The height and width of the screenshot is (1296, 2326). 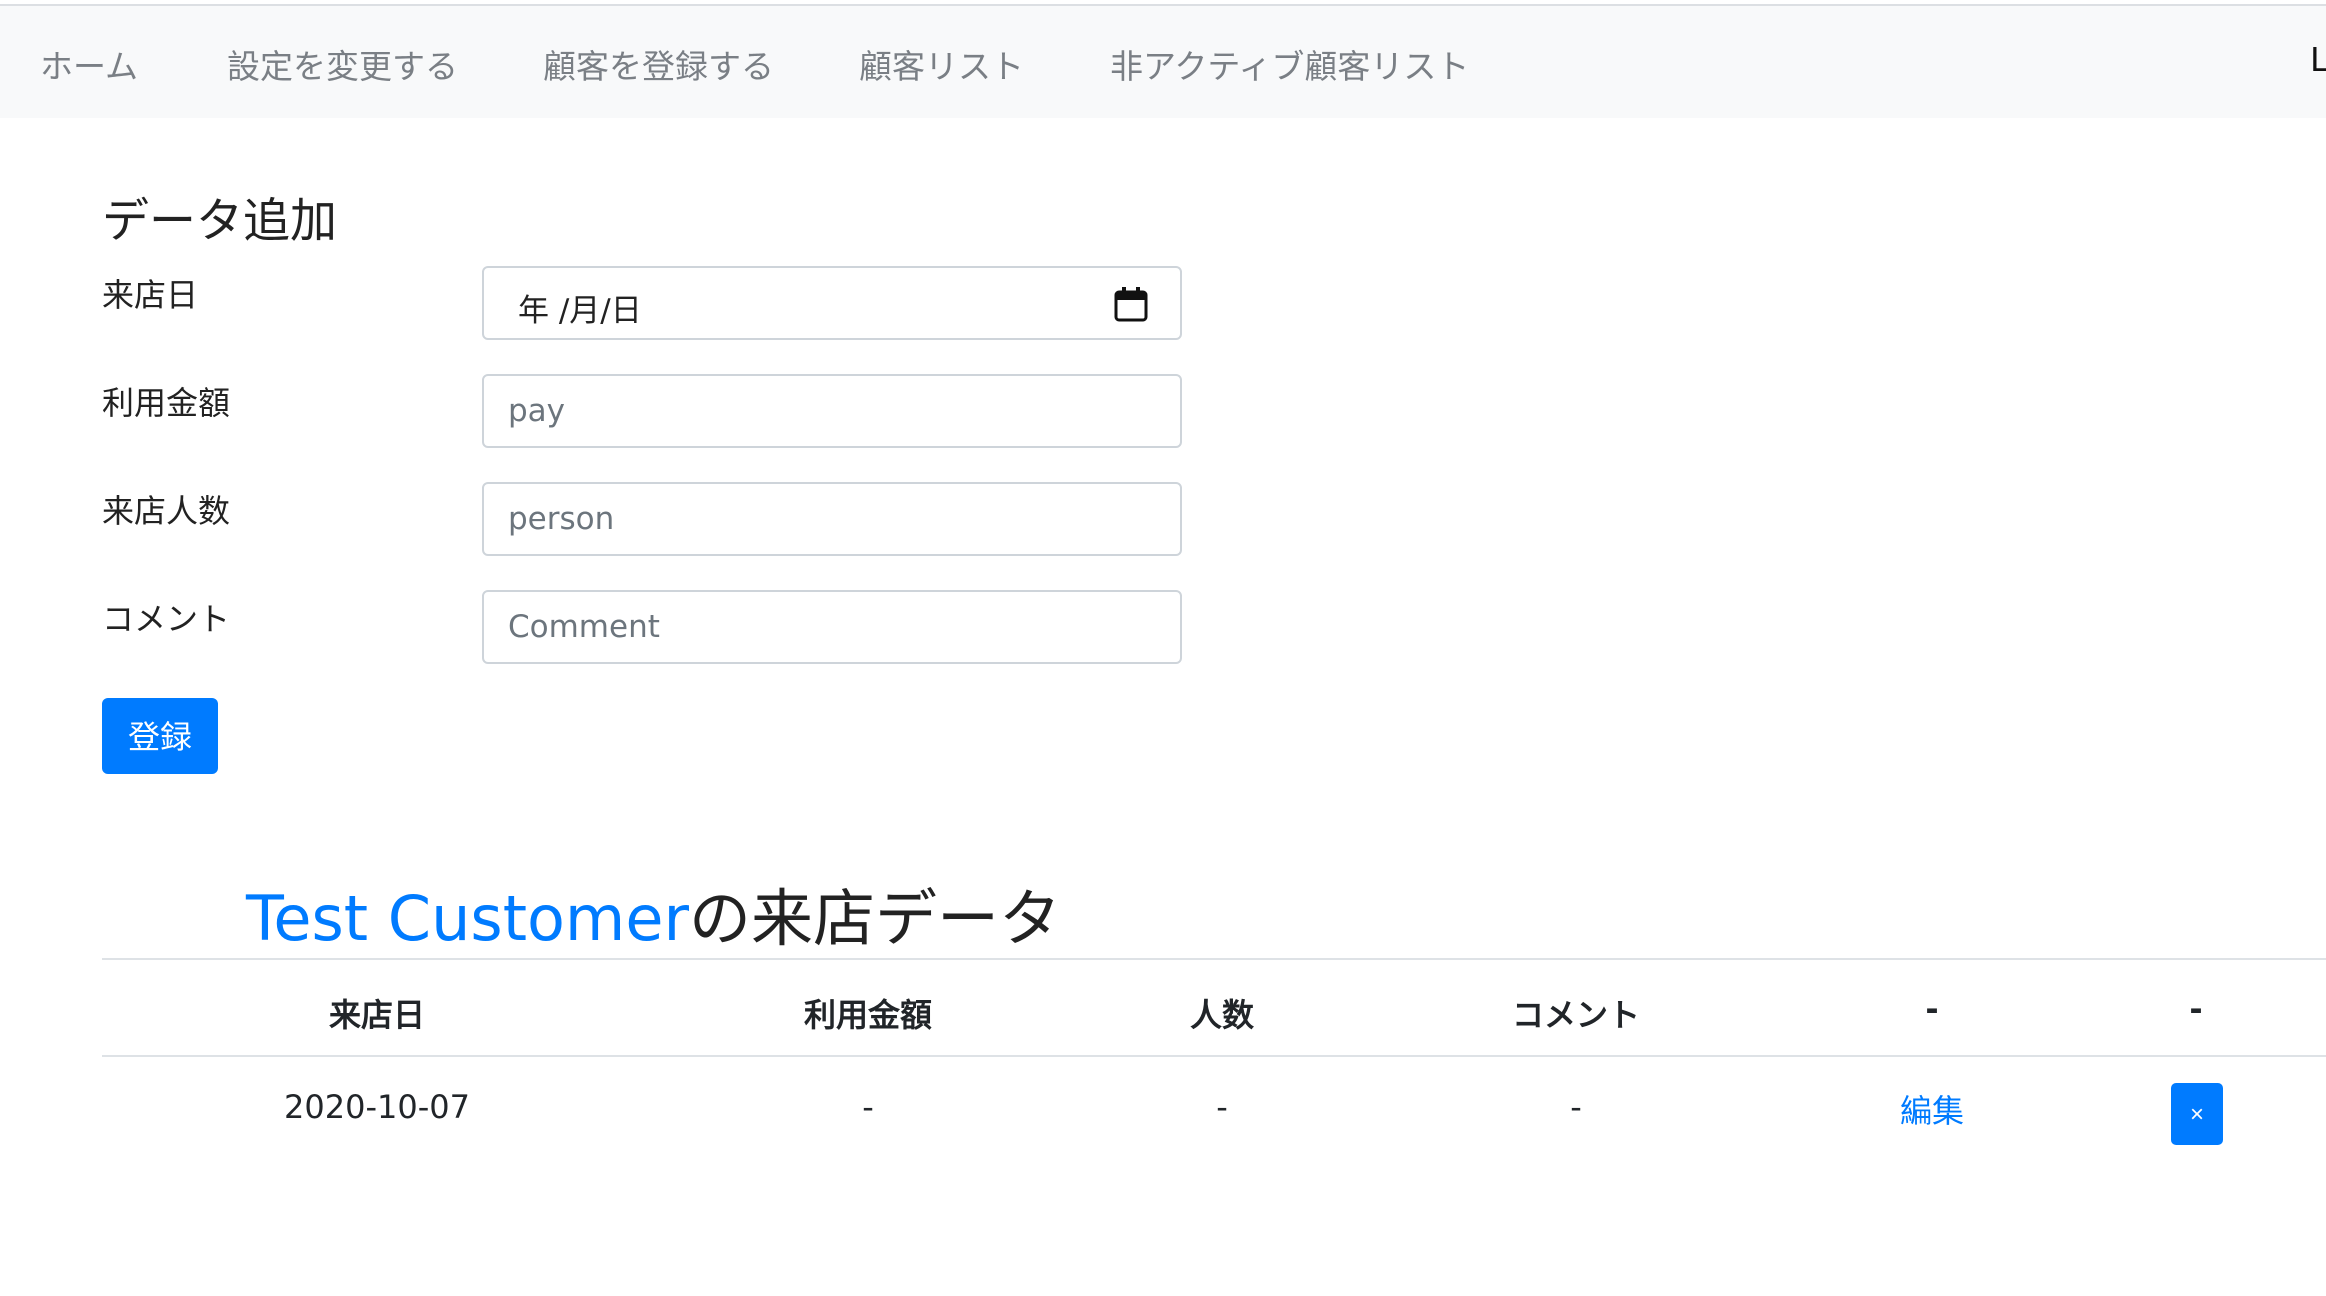 What do you see at coordinates (580, 311) in the screenshot?
I see `visit-date-value: 年 /月/日` at bounding box center [580, 311].